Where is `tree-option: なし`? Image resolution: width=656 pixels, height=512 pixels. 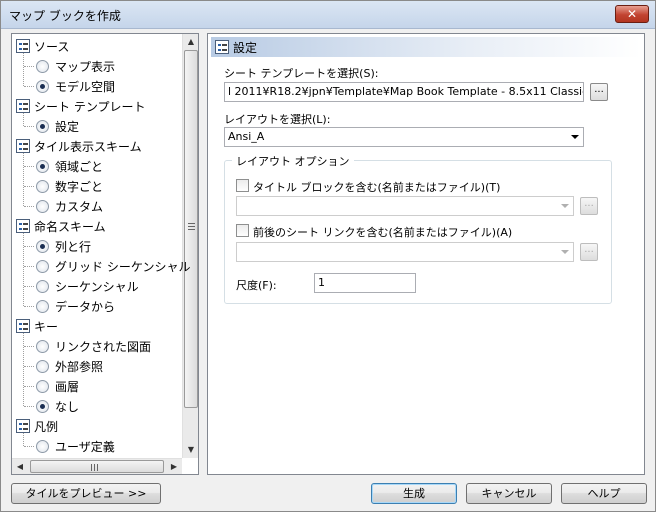 tree-option: なし is located at coordinates (57, 406).